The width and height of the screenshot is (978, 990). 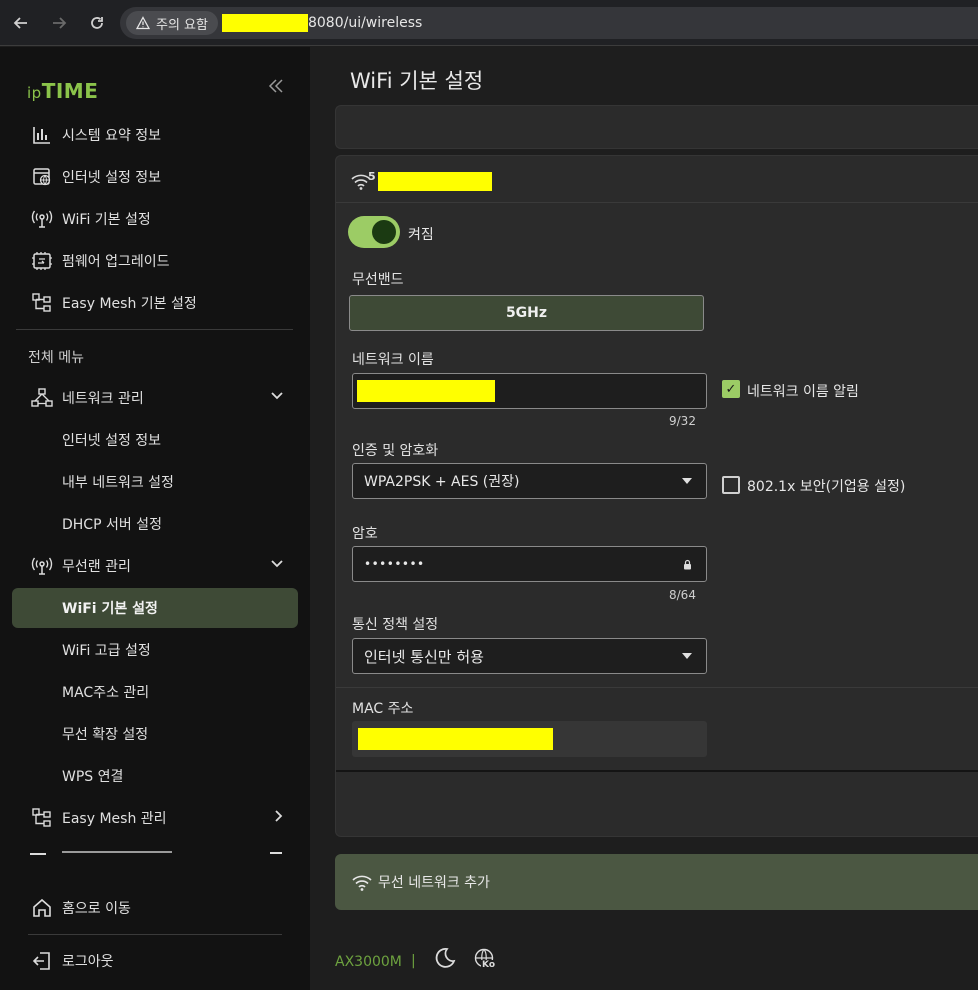 What do you see at coordinates (362, 882) in the screenshot?
I see `wifi-icon` at bounding box center [362, 882].